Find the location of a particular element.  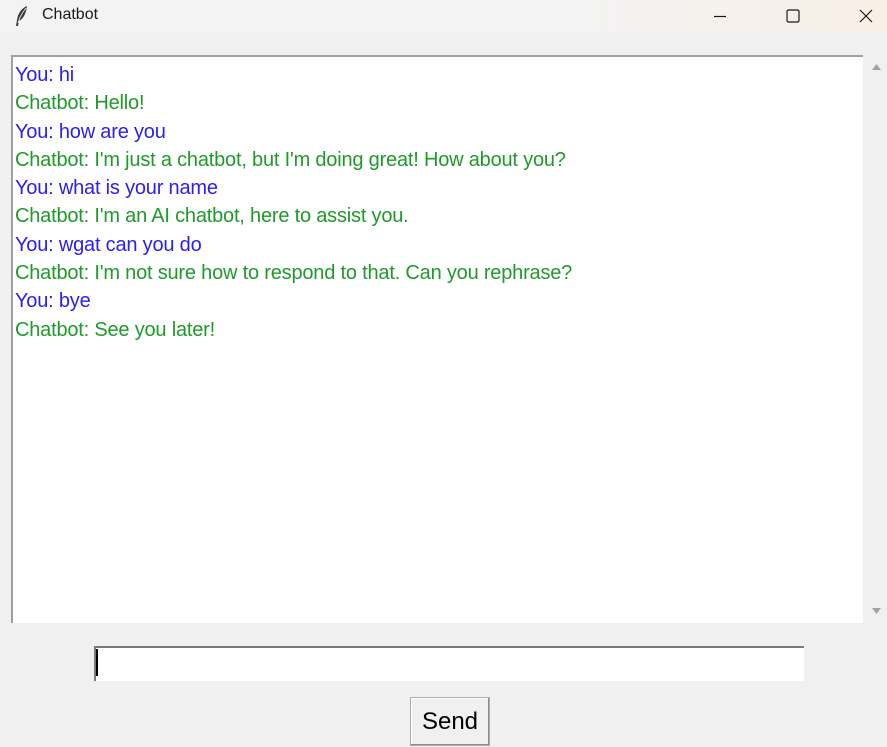

minimize-icon is located at coordinates (720, 16).